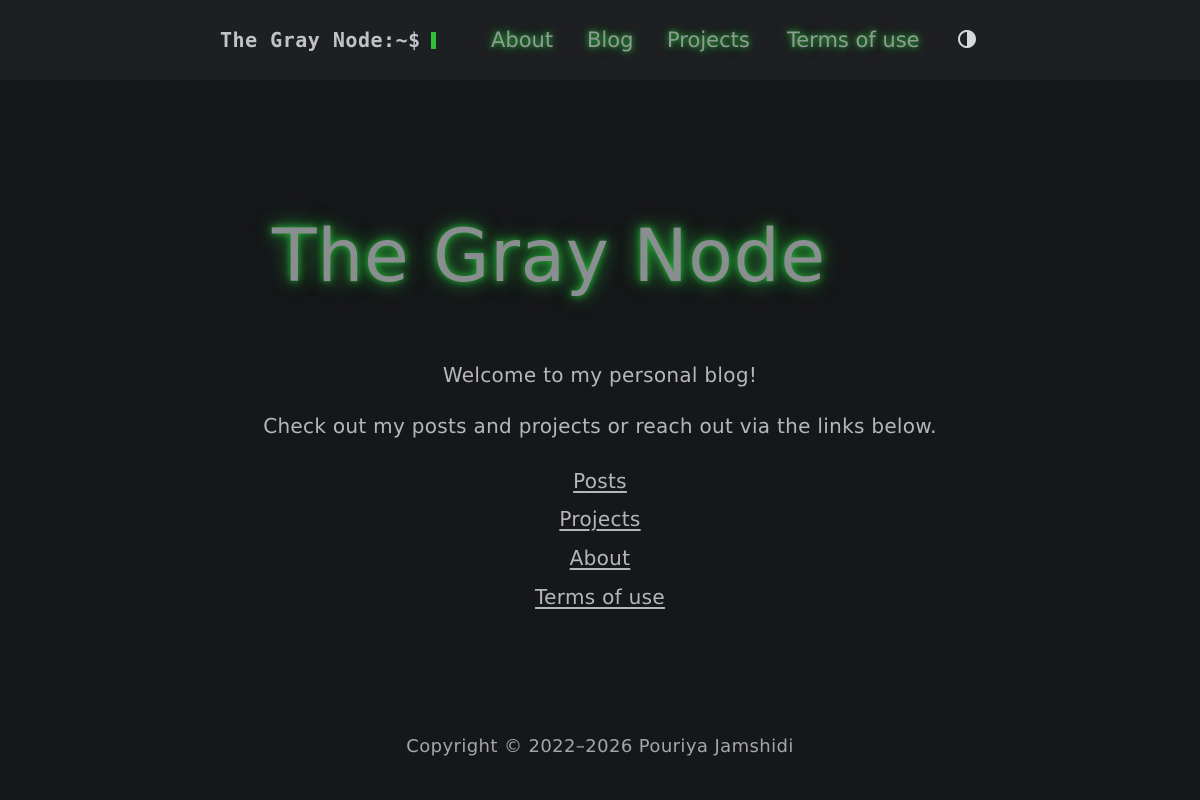  What do you see at coordinates (600, 746) in the screenshot?
I see `footer-copyright: Copyright © 2022–2026 Pouriya Jamshidi` at bounding box center [600, 746].